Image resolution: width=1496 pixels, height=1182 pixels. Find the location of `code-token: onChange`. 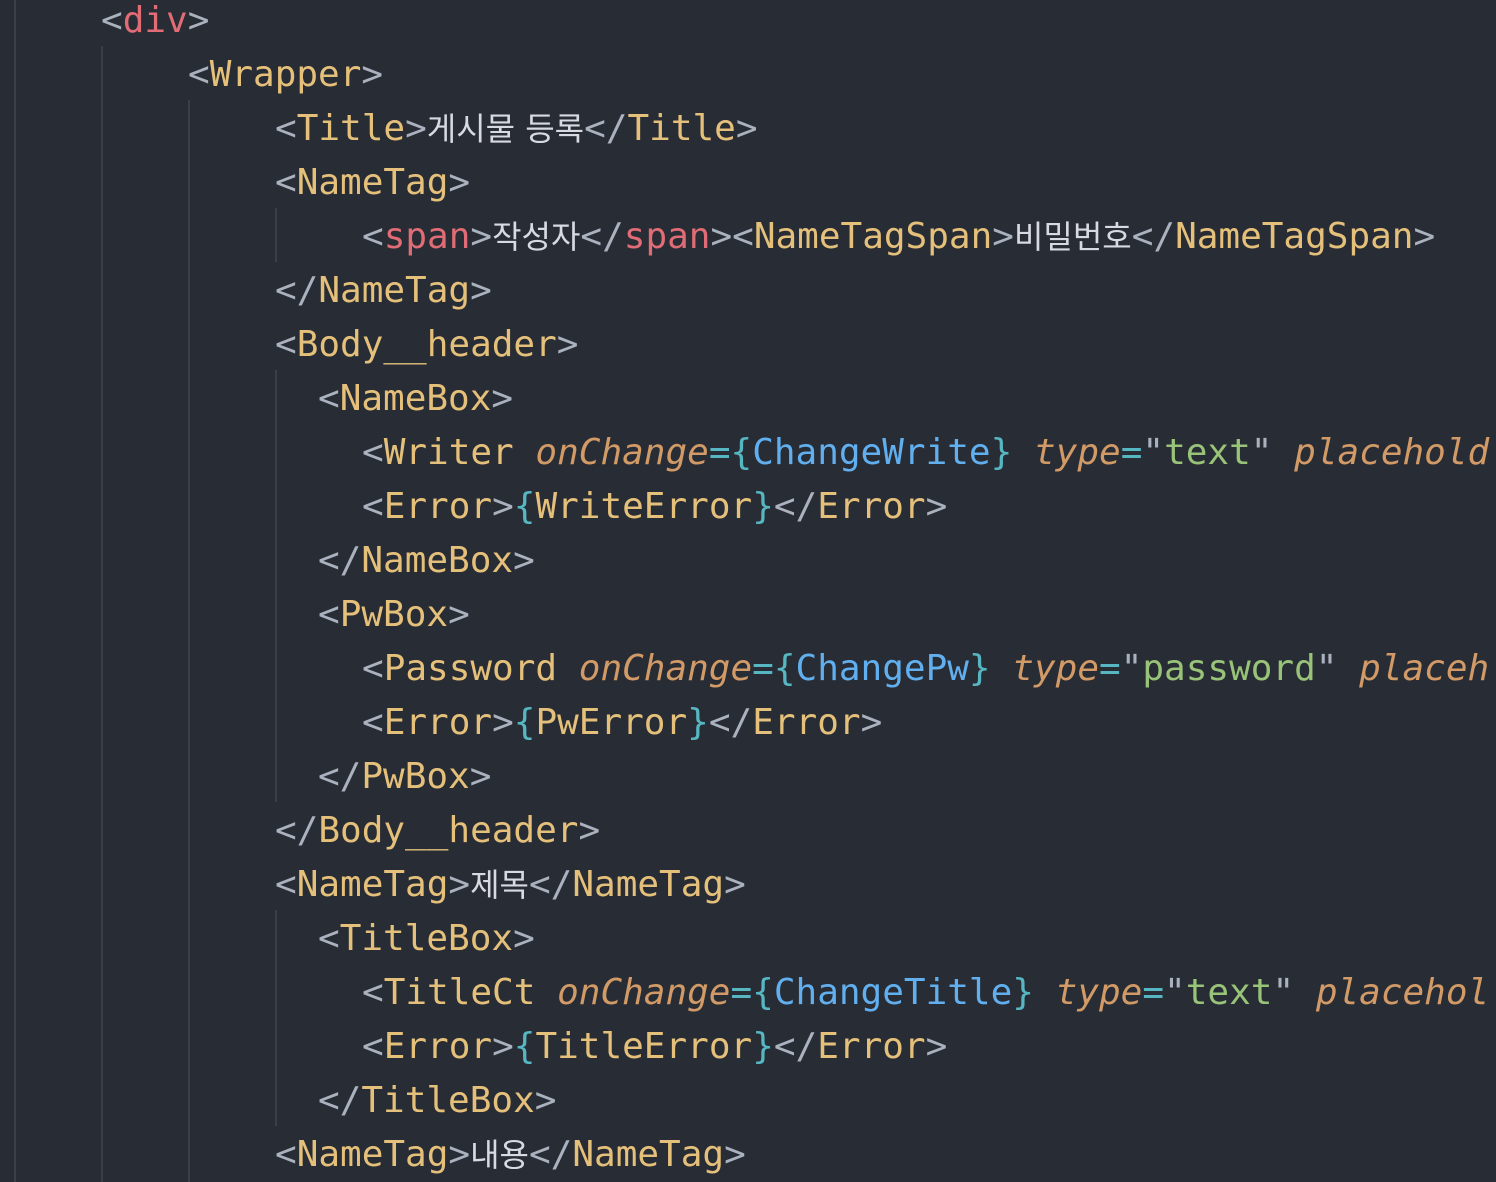

code-token: onChange is located at coordinates (665, 668).